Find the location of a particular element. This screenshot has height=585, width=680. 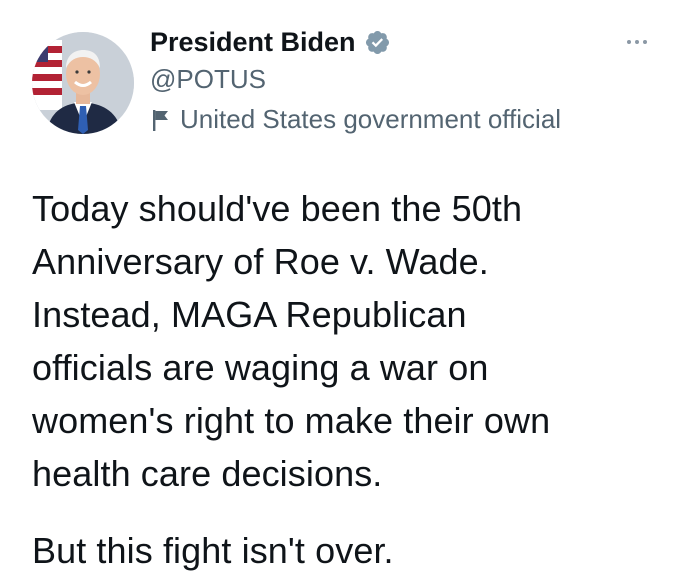

government-label-text: United States government official is located at coordinates (371, 119).